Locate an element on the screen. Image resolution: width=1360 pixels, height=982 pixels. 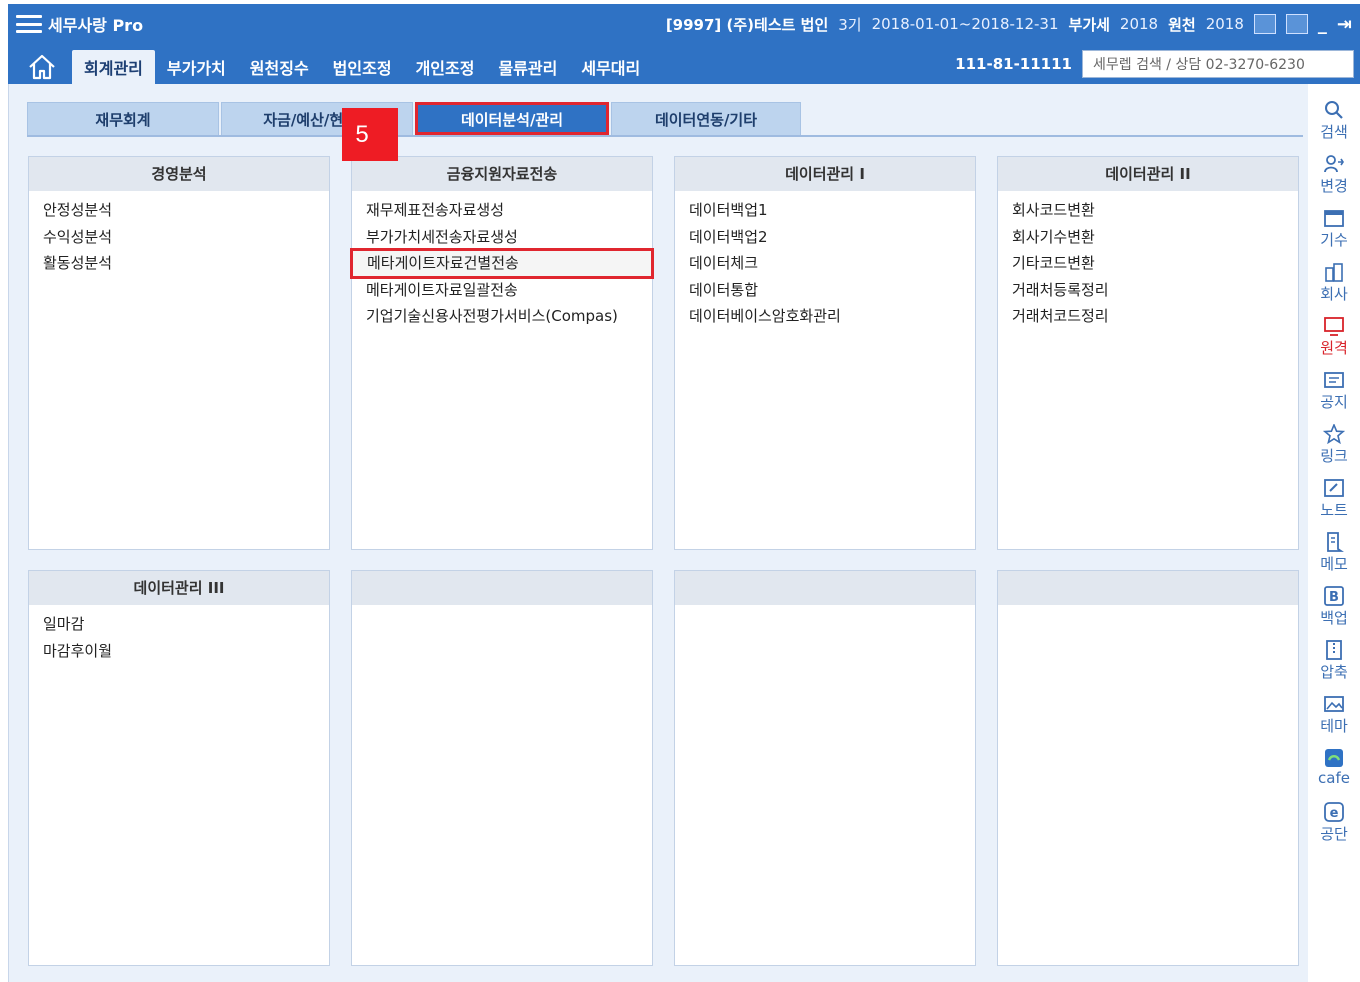
menu-item-data-merge: 데이터통합 is located at coordinates (832, 290).